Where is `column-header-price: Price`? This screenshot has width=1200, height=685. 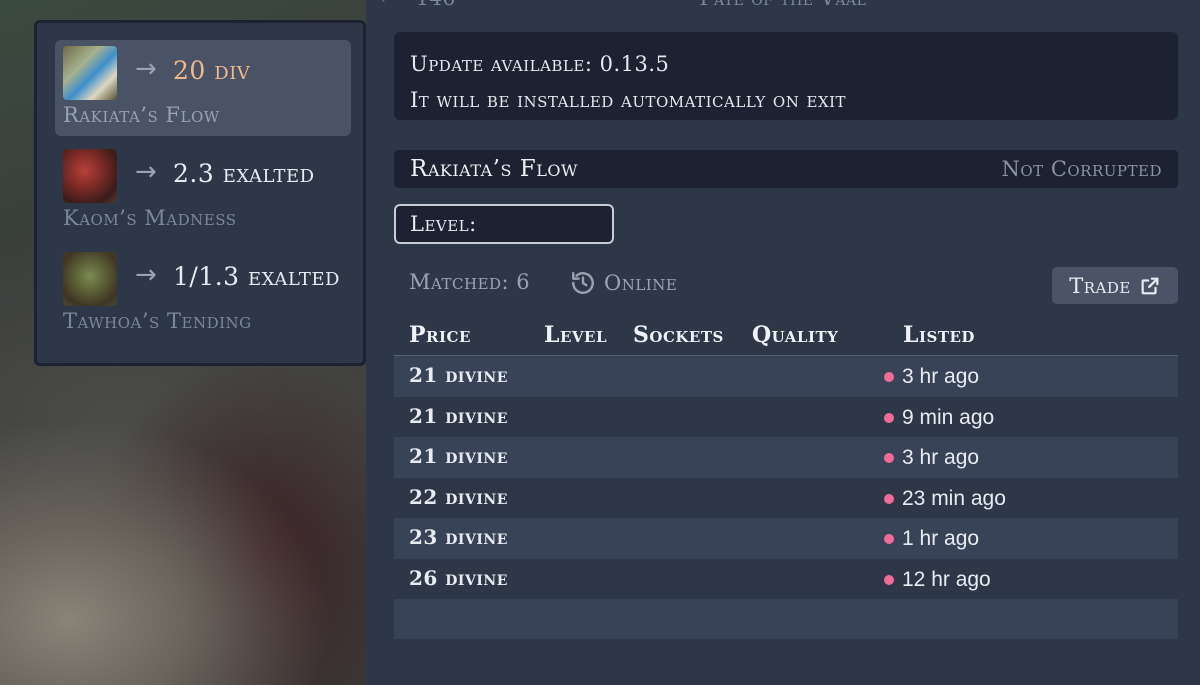 column-header-price: Price is located at coordinates (440, 335).